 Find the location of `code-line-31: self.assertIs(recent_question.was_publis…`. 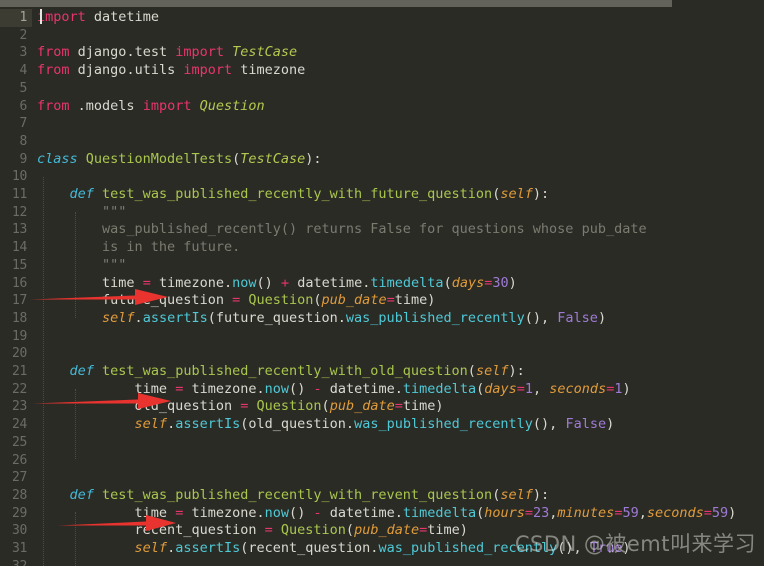

code-line-31: self.assertIs(recent_question.was_publis… is located at coordinates (334, 549).